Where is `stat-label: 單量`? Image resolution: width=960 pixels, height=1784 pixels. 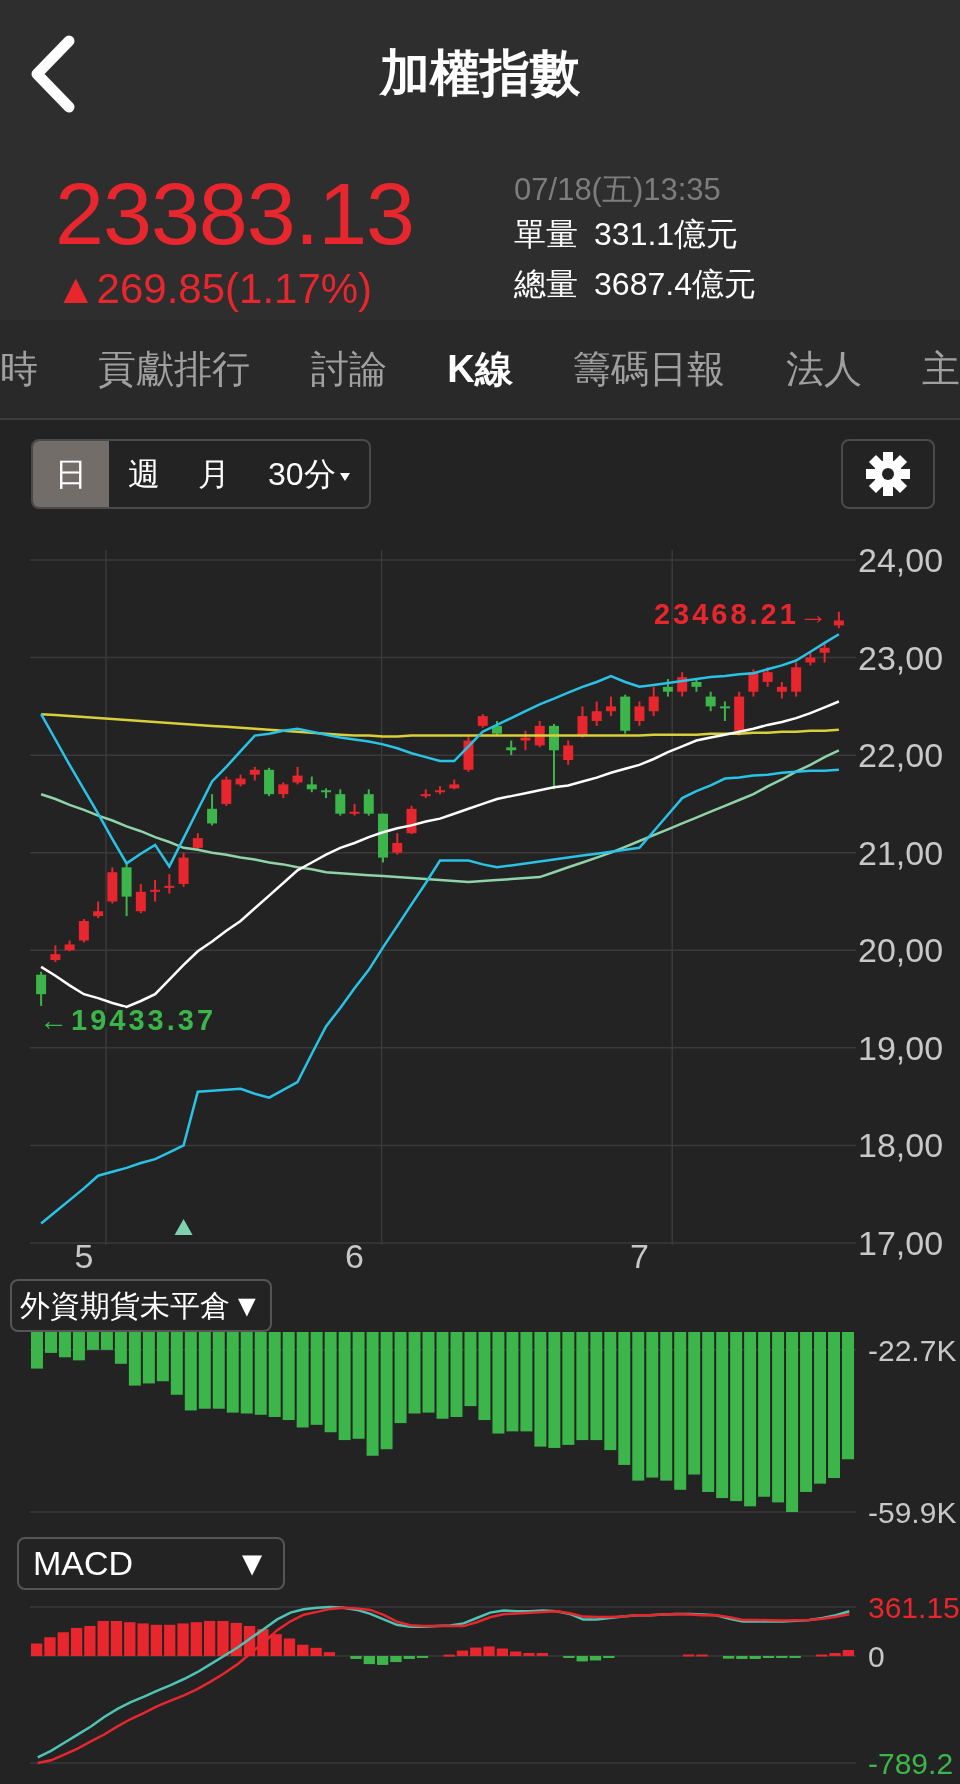 stat-label: 單量 is located at coordinates (546, 235).